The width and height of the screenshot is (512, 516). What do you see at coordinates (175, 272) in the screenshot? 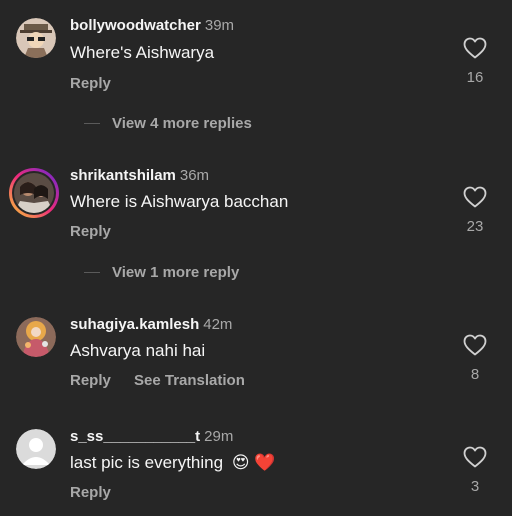
I see `view-more-replies-label: View 1 more reply` at bounding box center [175, 272].